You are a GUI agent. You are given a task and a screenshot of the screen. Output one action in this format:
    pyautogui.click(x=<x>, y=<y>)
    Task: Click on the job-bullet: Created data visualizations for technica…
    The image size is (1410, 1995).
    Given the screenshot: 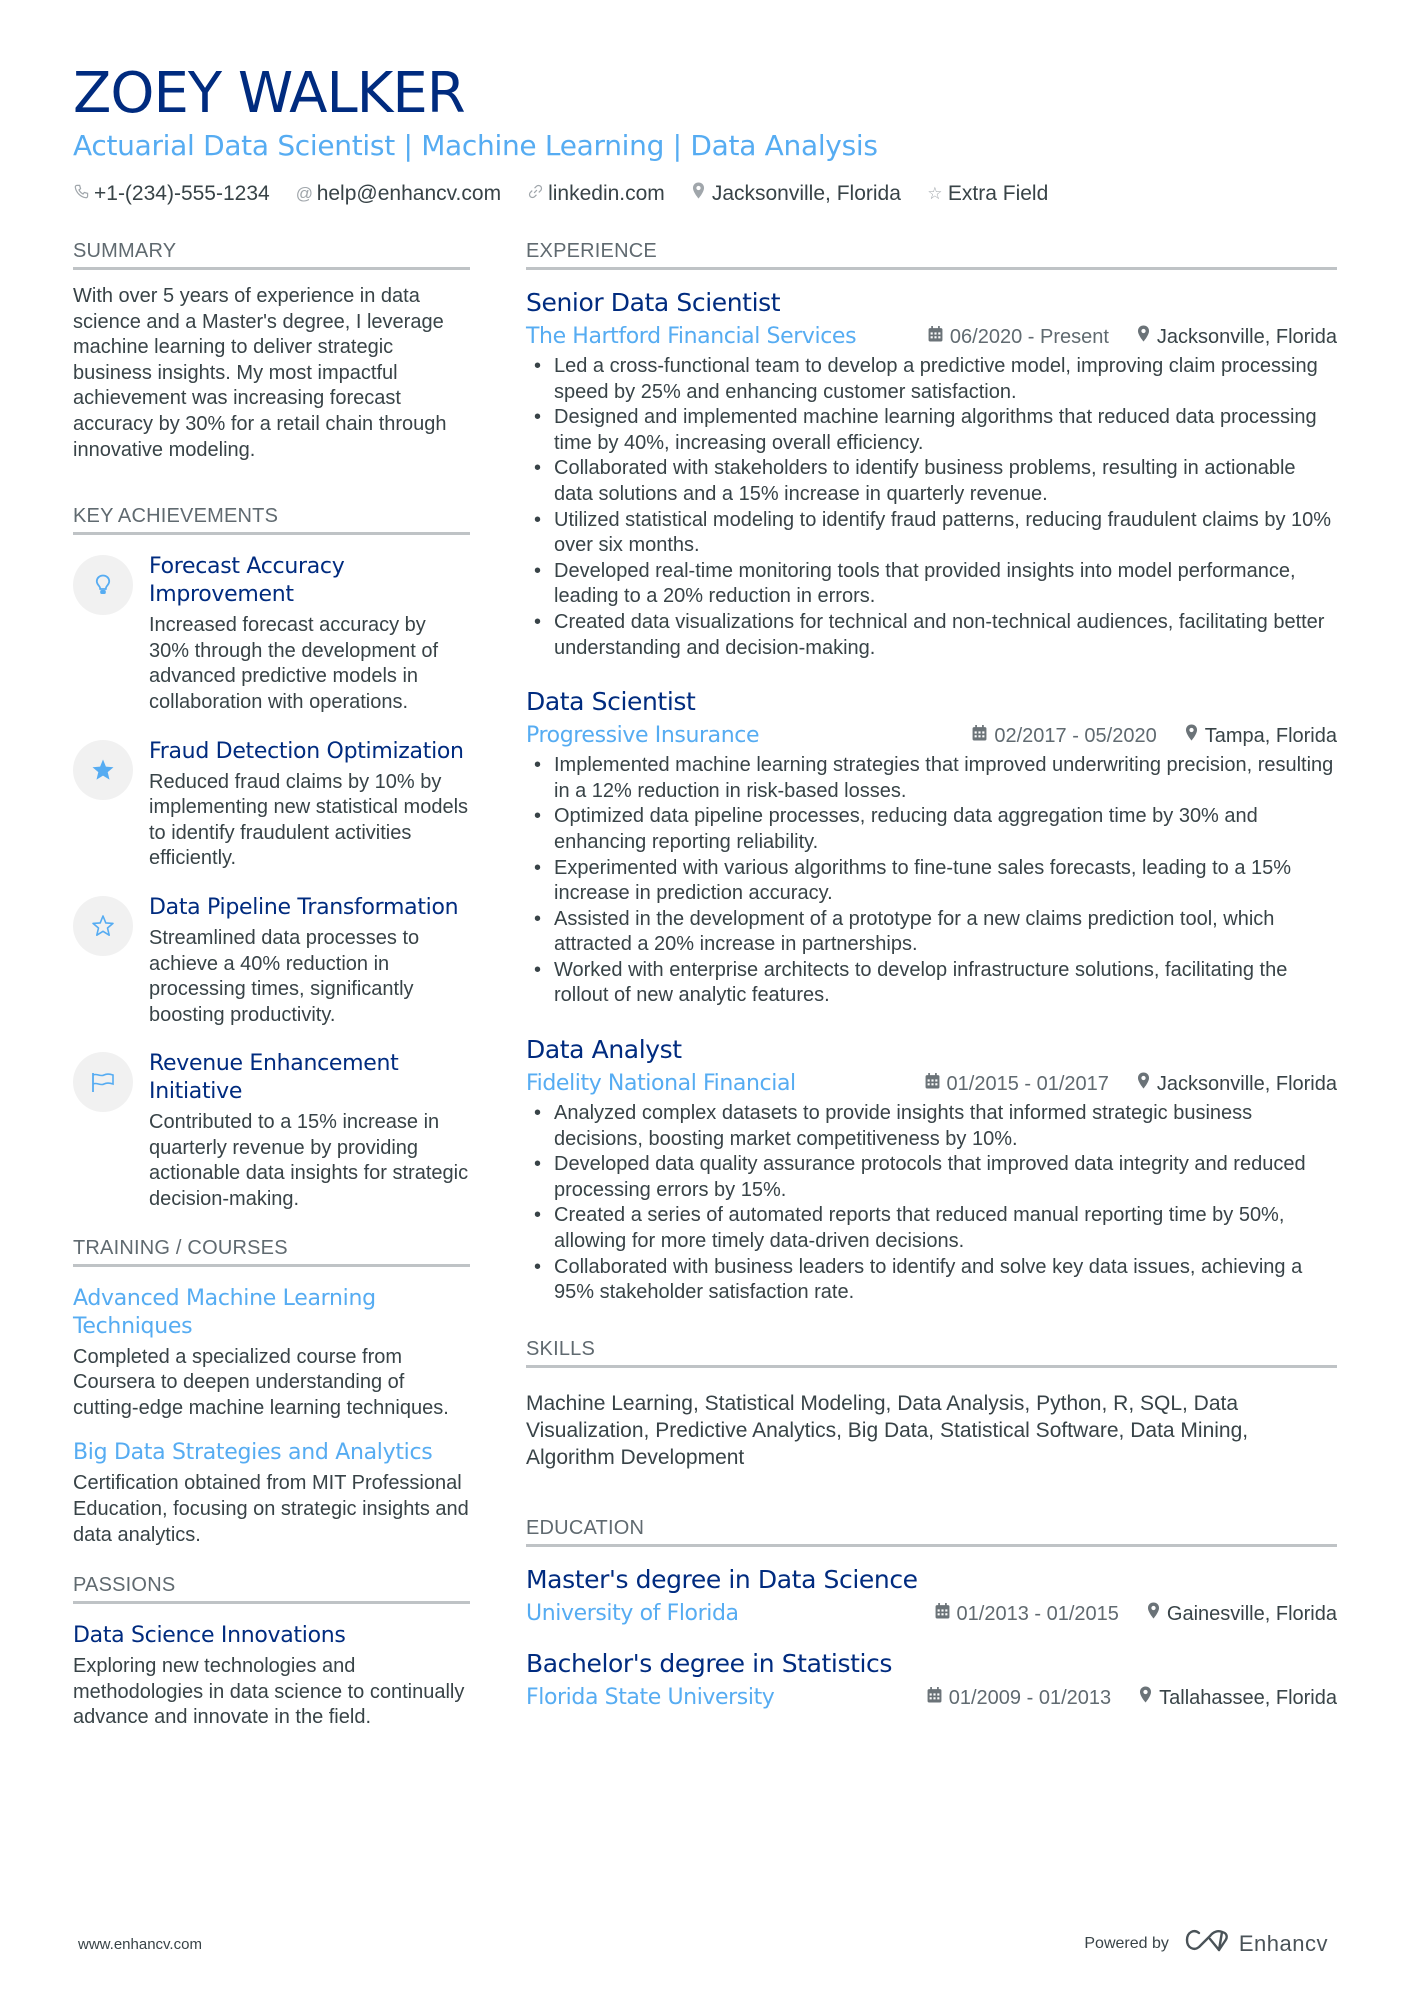 What is the action you would take?
    pyautogui.click(x=931, y=635)
    